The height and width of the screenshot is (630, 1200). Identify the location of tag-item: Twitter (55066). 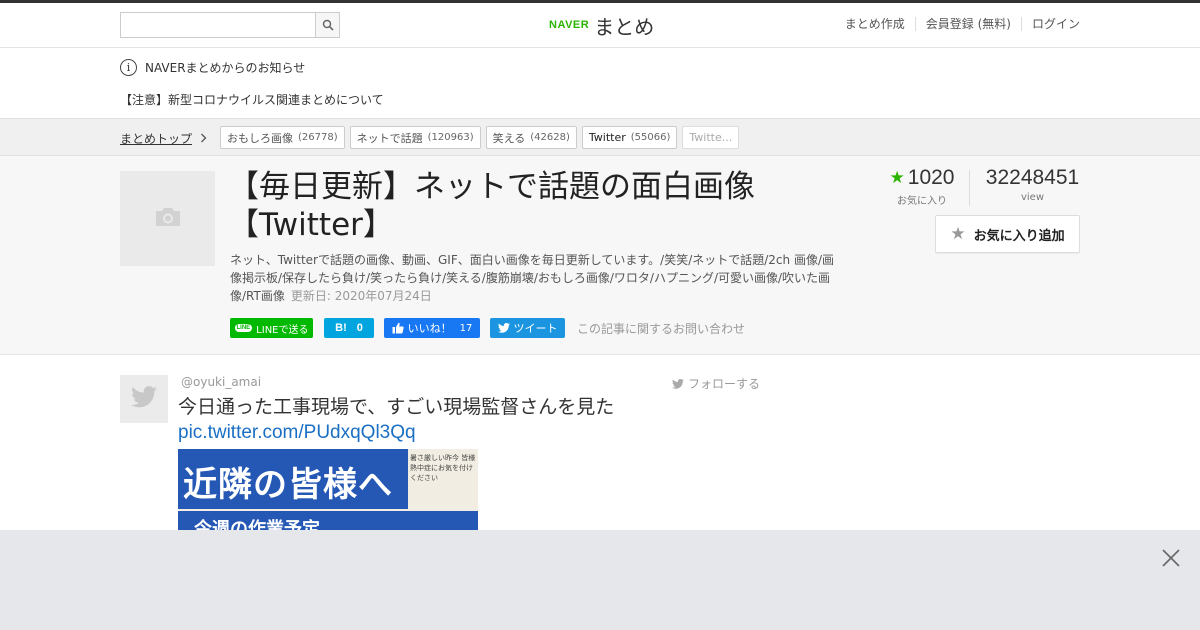
(629, 137).